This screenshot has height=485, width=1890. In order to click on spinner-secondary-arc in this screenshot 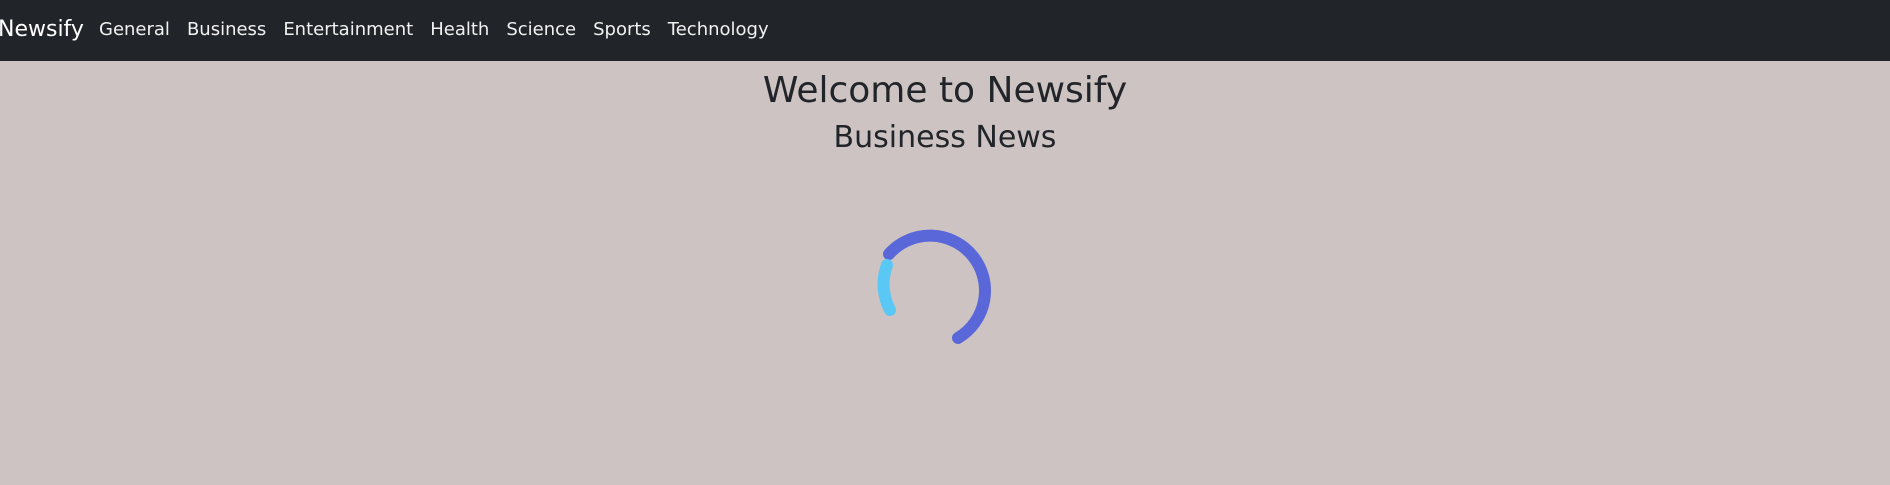, I will do `click(886, 287)`.